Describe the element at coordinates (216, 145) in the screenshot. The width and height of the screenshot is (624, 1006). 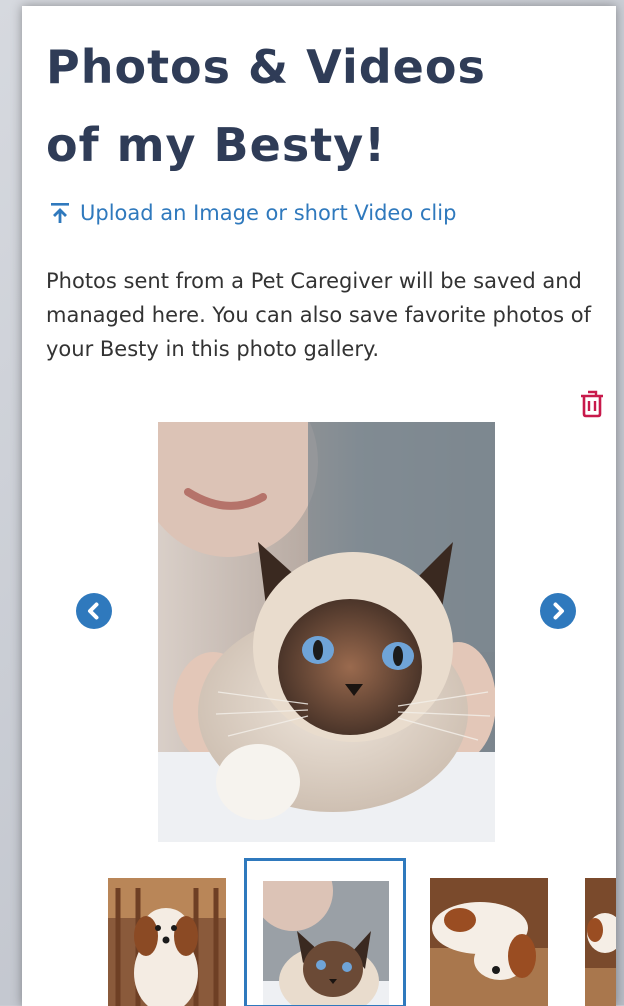
I see `page-title-line-2: of my Besty!` at that location.